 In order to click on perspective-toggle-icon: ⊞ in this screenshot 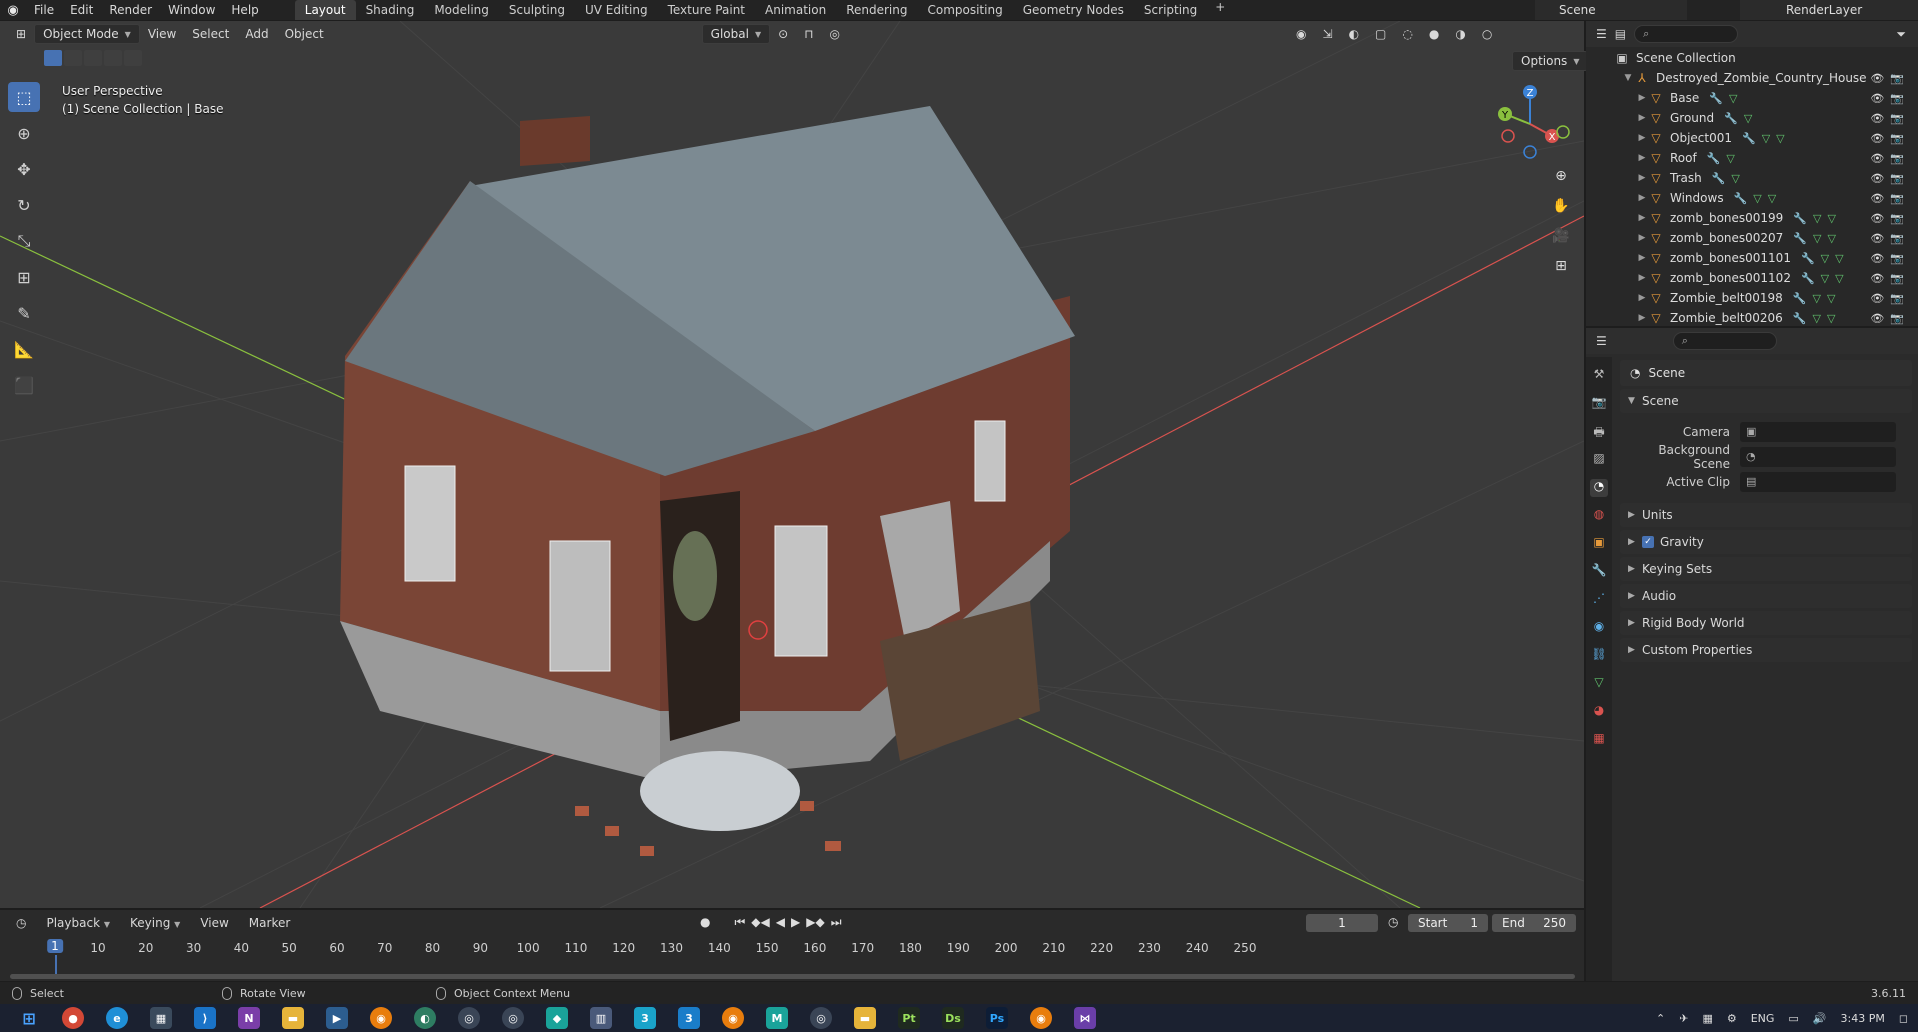, I will do `click(1561, 268)`.